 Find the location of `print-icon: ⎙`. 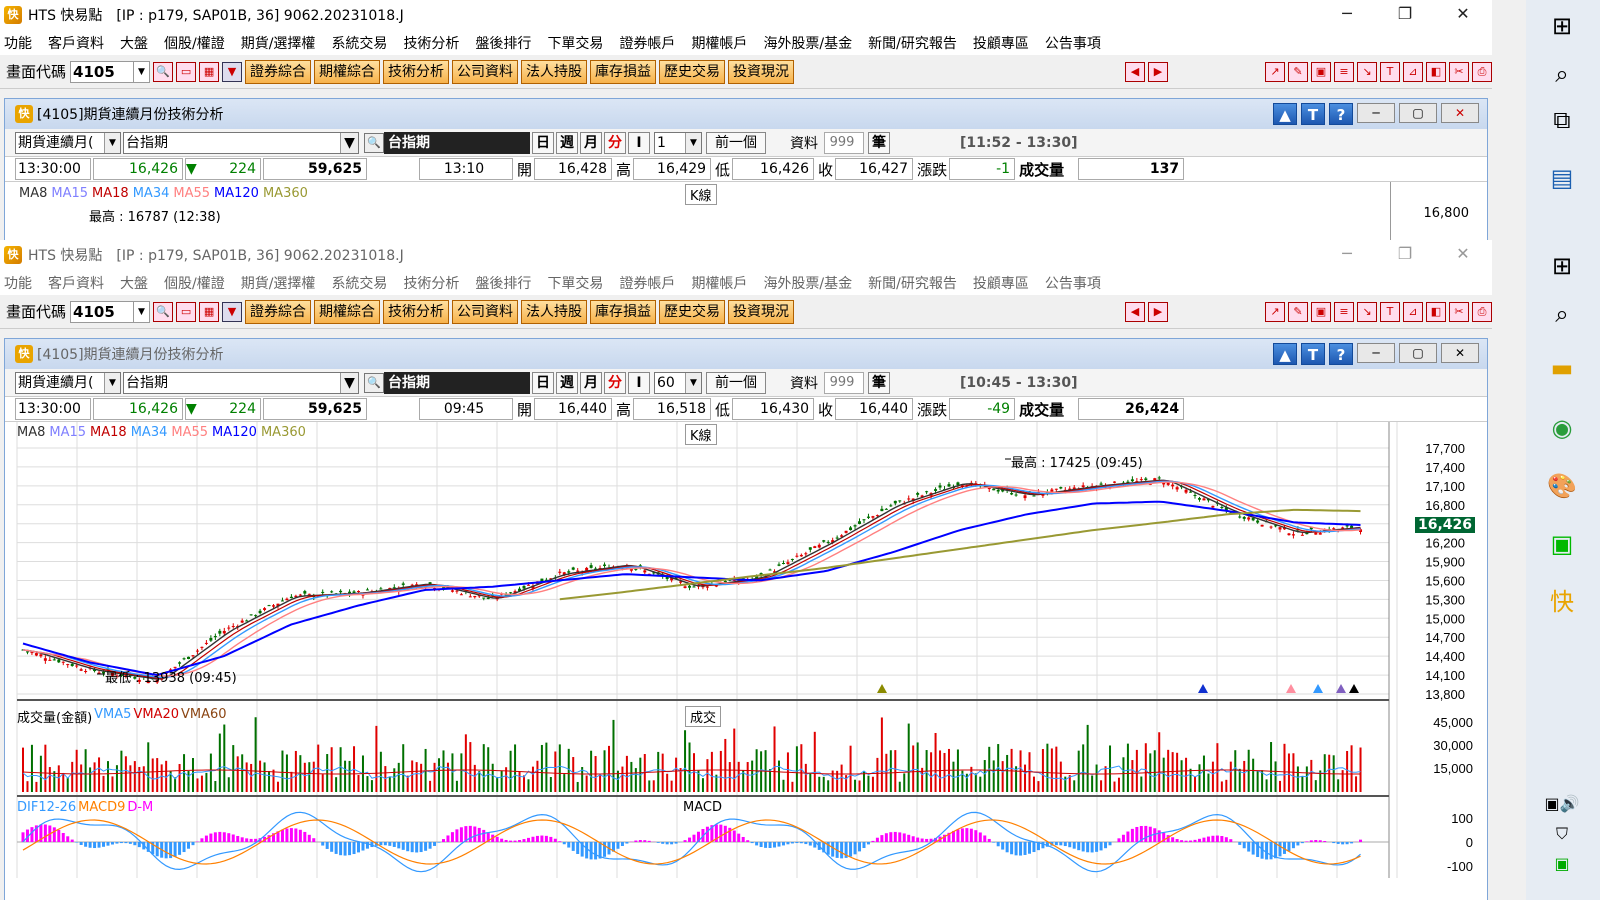

print-icon: ⎙ is located at coordinates (1482, 311).